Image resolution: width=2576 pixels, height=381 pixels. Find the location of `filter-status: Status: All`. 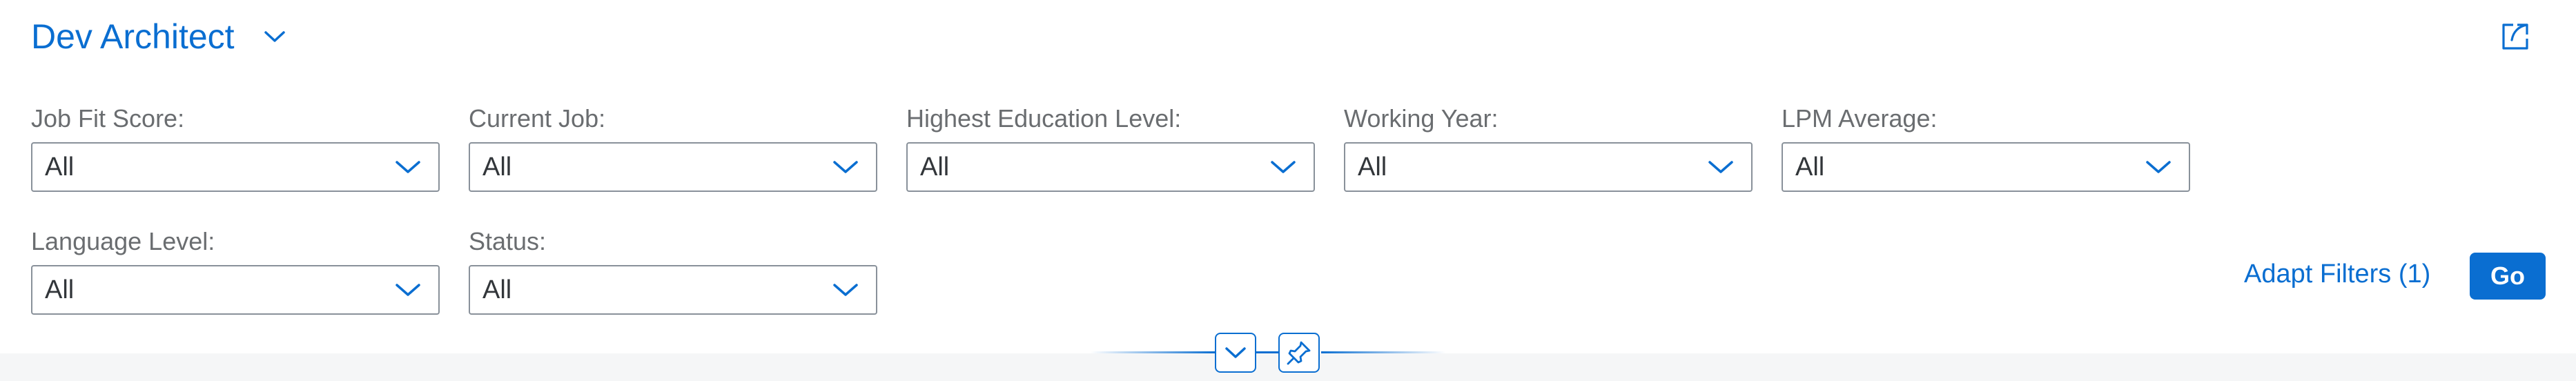

filter-status: Status: All is located at coordinates (673, 270).